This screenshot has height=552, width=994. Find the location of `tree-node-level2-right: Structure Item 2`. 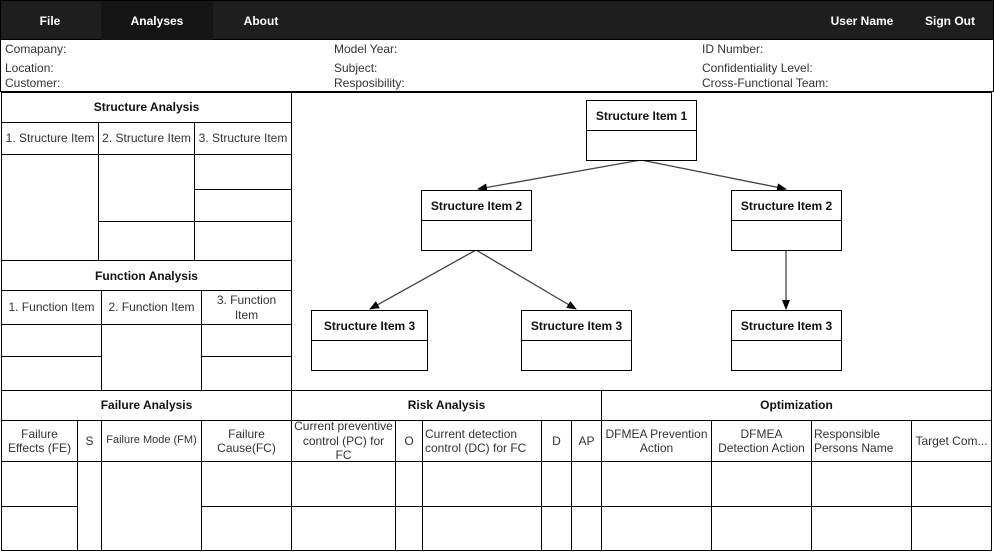

tree-node-level2-right: Structure Item 2 is located at coordinates (786, 220).